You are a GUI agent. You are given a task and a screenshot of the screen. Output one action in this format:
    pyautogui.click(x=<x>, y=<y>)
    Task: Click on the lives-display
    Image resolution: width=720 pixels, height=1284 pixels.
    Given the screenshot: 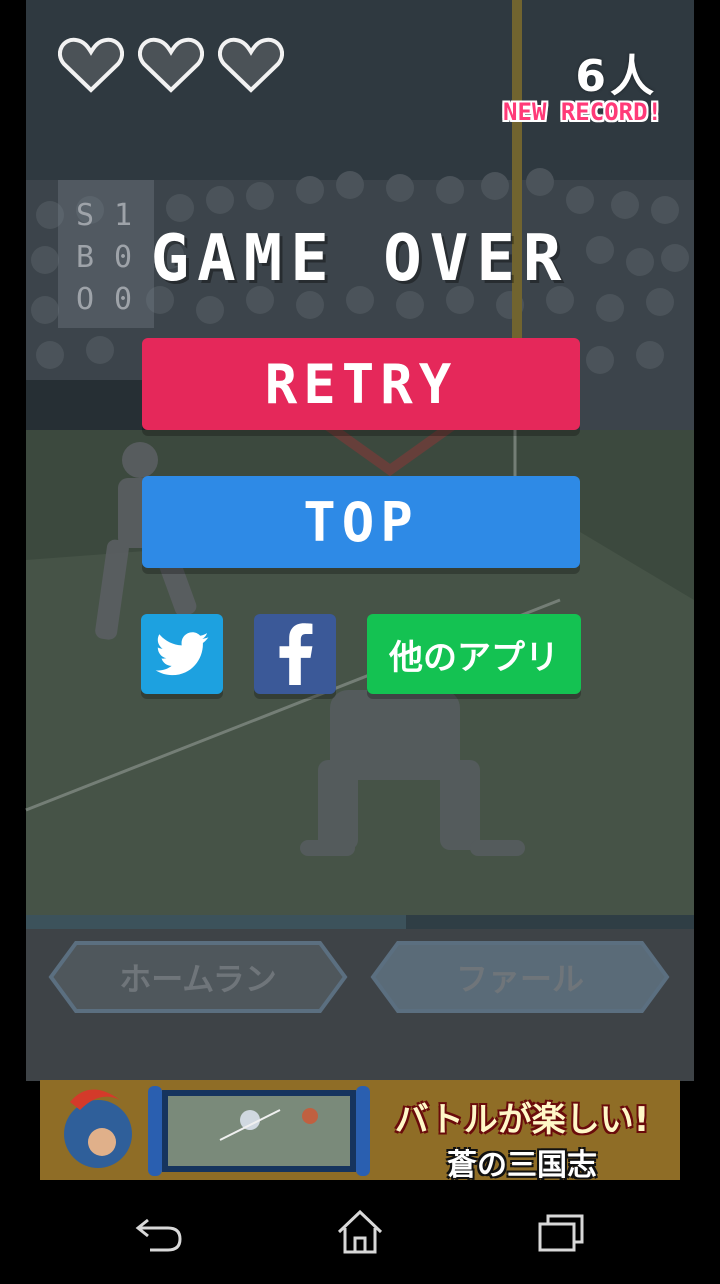 What is the action you would take?
    pyautogui.click(x=171, y=65)
    